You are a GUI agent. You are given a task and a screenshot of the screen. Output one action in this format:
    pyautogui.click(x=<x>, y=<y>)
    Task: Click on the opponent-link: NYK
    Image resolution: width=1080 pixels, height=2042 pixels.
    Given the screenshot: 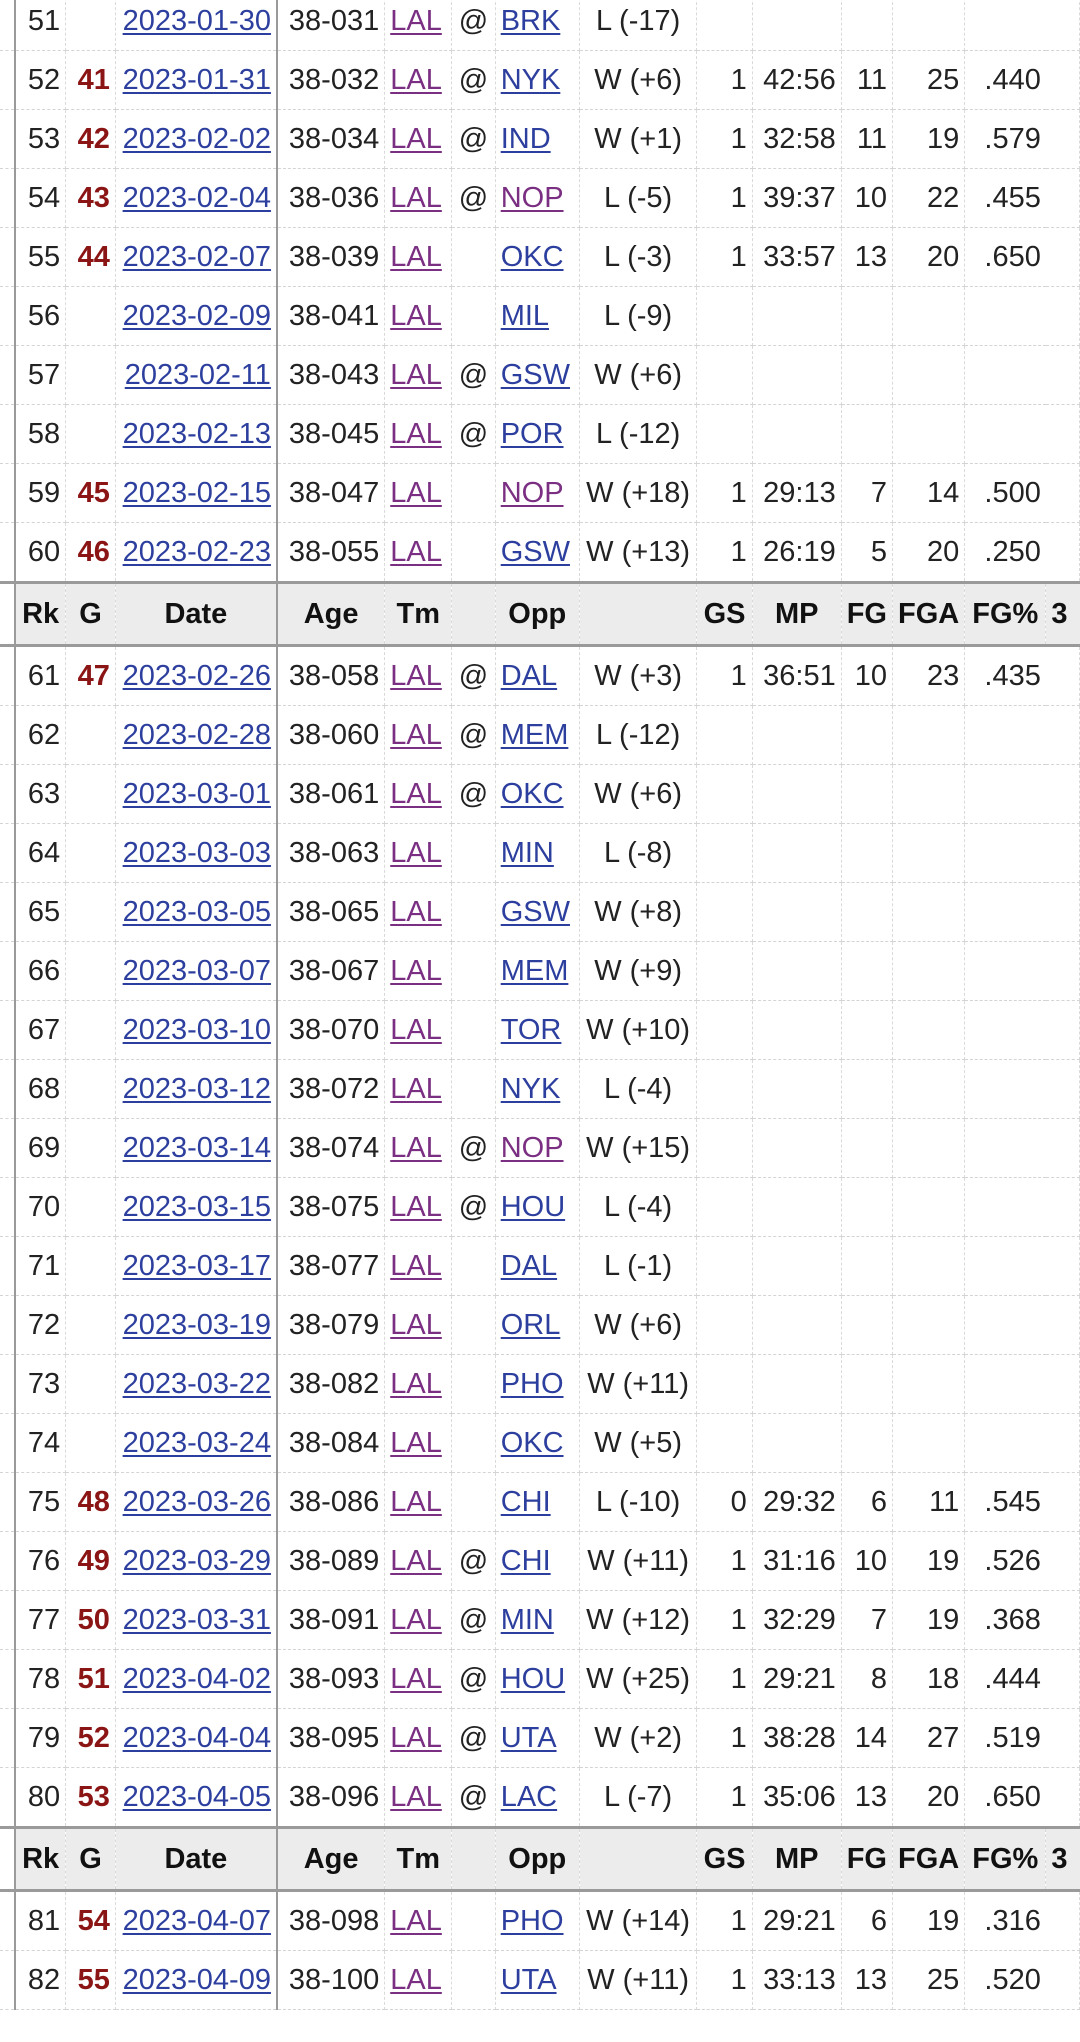 What is the action you would take?
    pyautogui.click(x=531, y=1089)
    